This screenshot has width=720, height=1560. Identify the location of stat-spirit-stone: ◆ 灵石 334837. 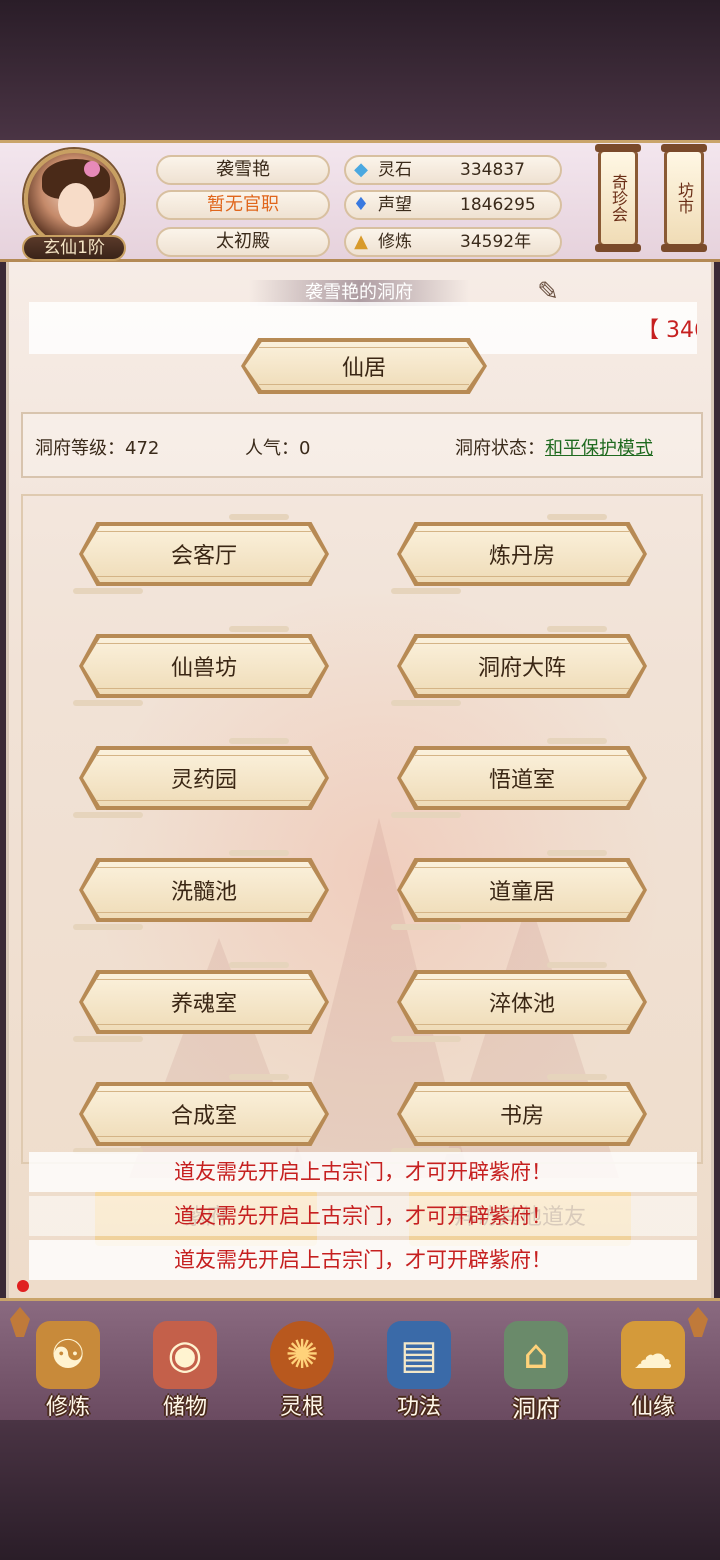
(453, 170).